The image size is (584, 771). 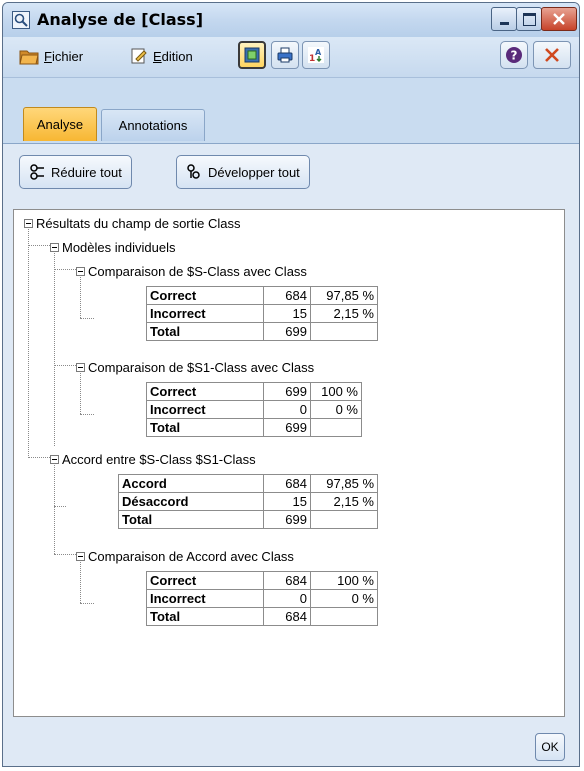 What do you see at coordinates (75, 172) in the screenshot?
I see `collapse-all-button: Réduire tout` at bounding box center [75, 172].